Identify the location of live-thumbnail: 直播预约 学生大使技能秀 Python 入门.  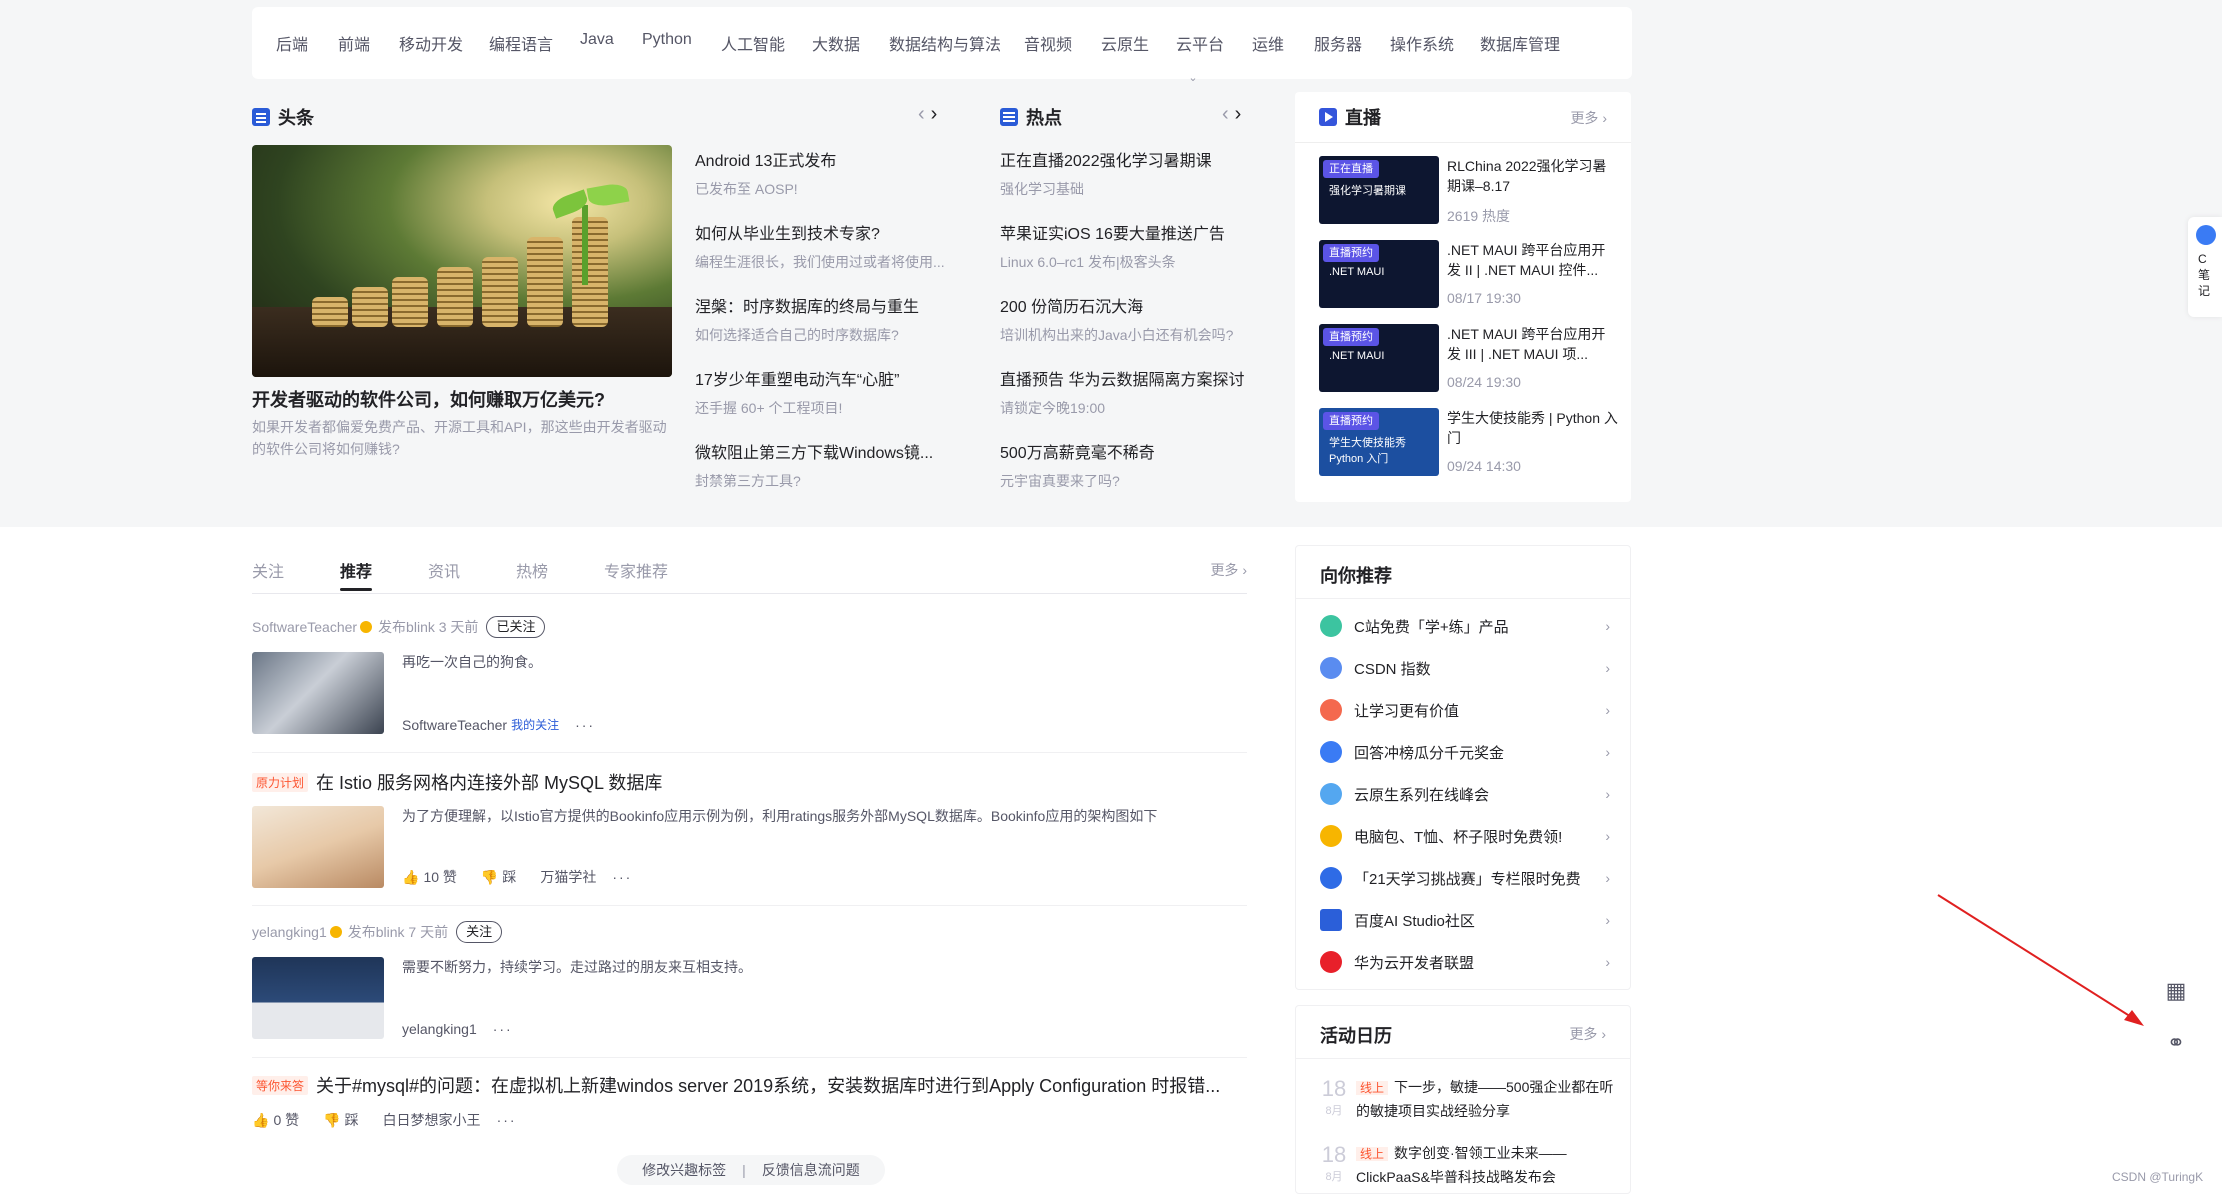
(1379, 442).